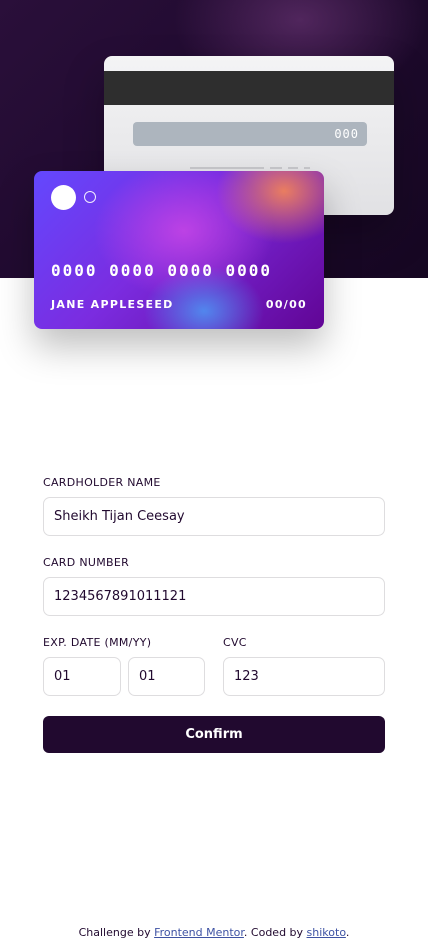  Describe the element at coordinates (112, 304) in the screenshot. I see `card-front-holder: JANE APPLESEED` at that location.